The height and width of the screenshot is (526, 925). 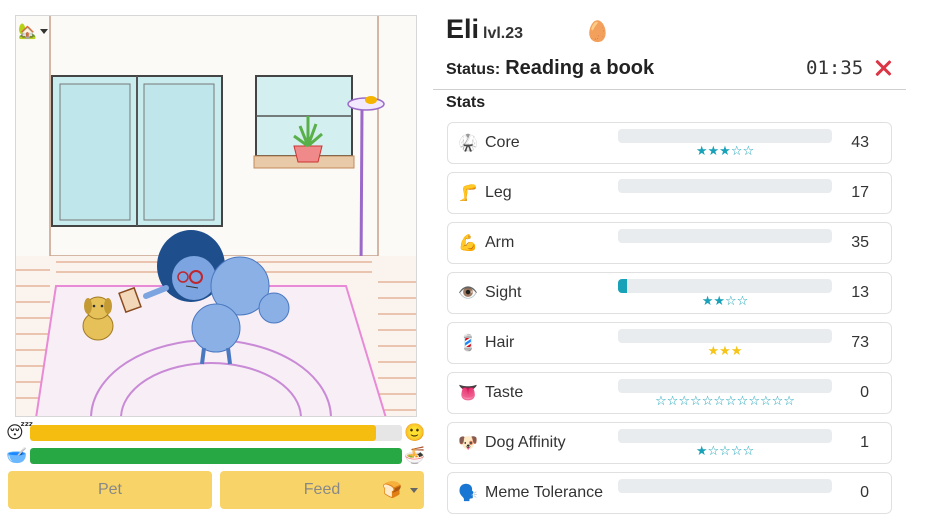 I want to click on stat-label: Arm, so click(x=500, y=242).